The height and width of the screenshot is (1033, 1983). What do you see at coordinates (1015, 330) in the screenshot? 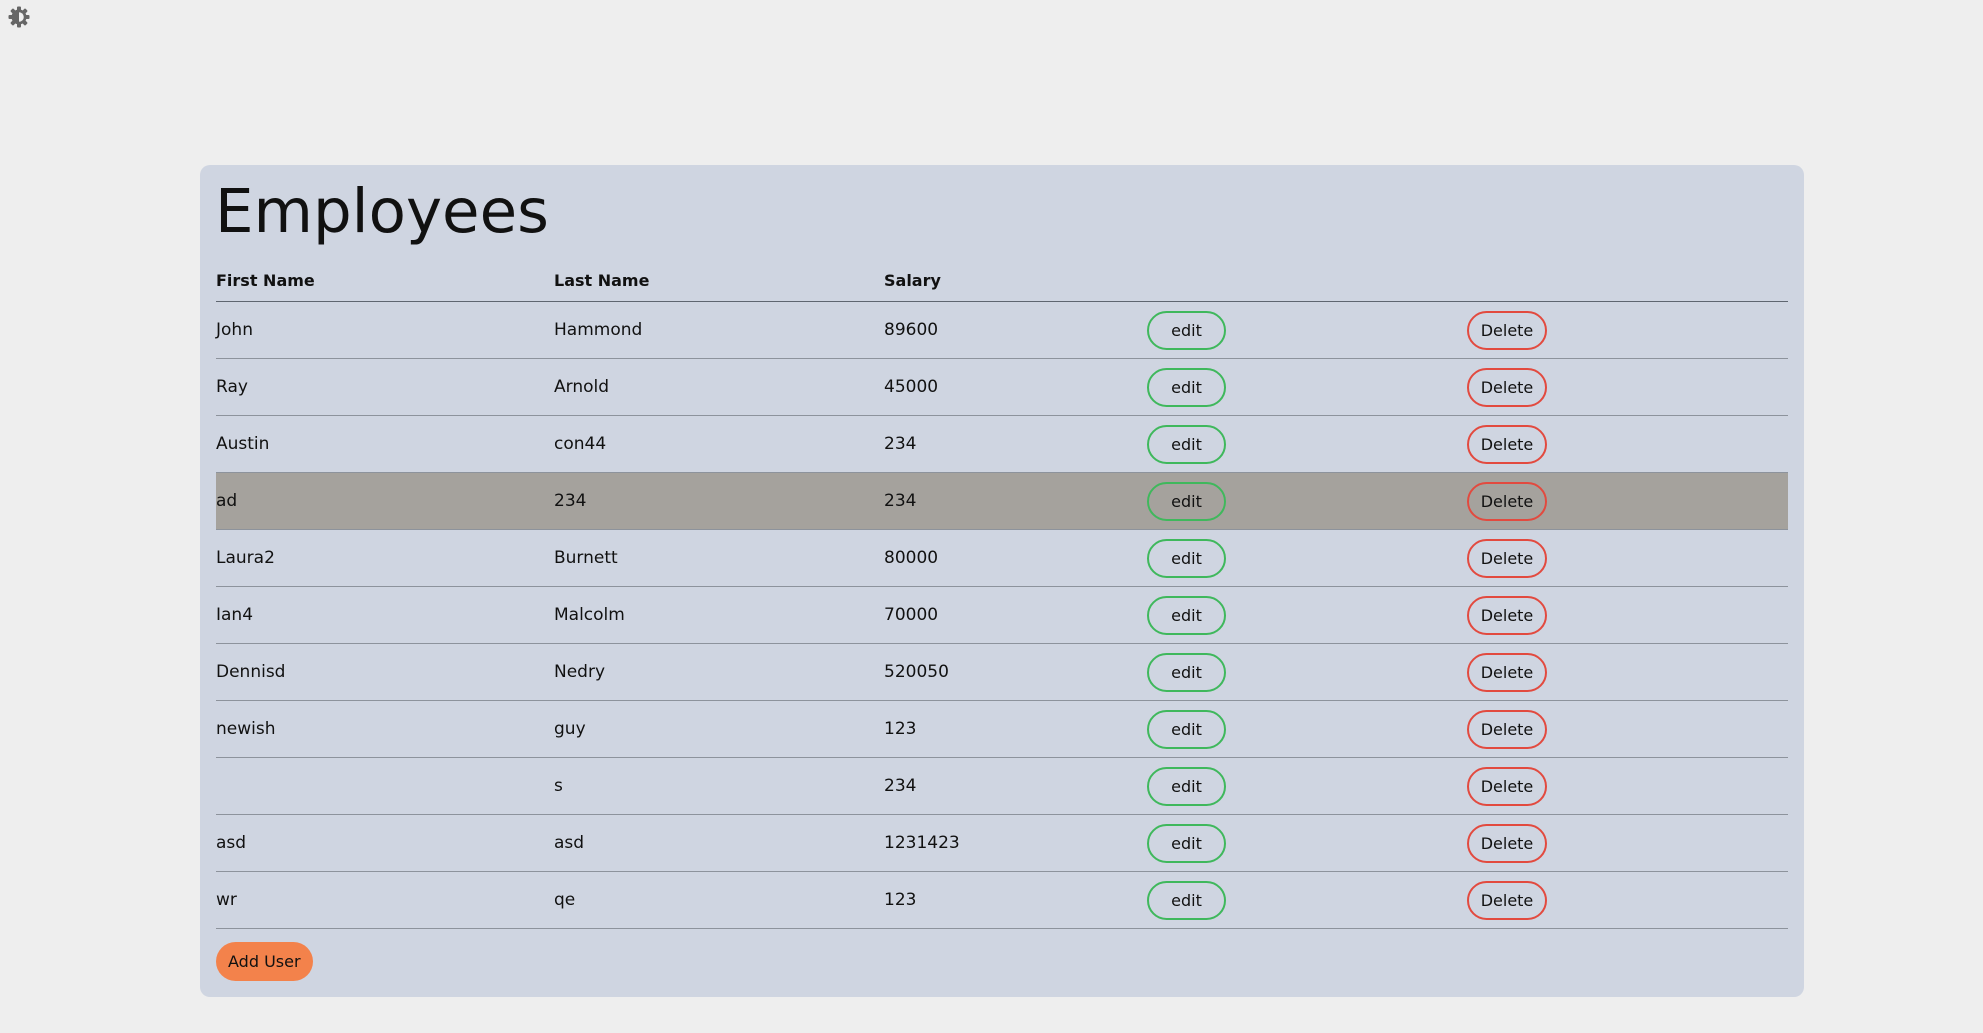
I see `cell-salary: 89600` at bounding box center [1015, 330].